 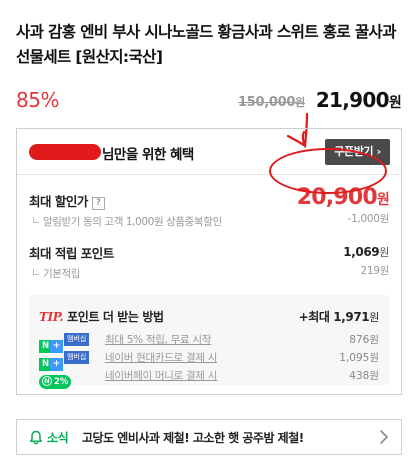 I want to click on max-discount-price-unit: 원, so click(x=383, y=200).